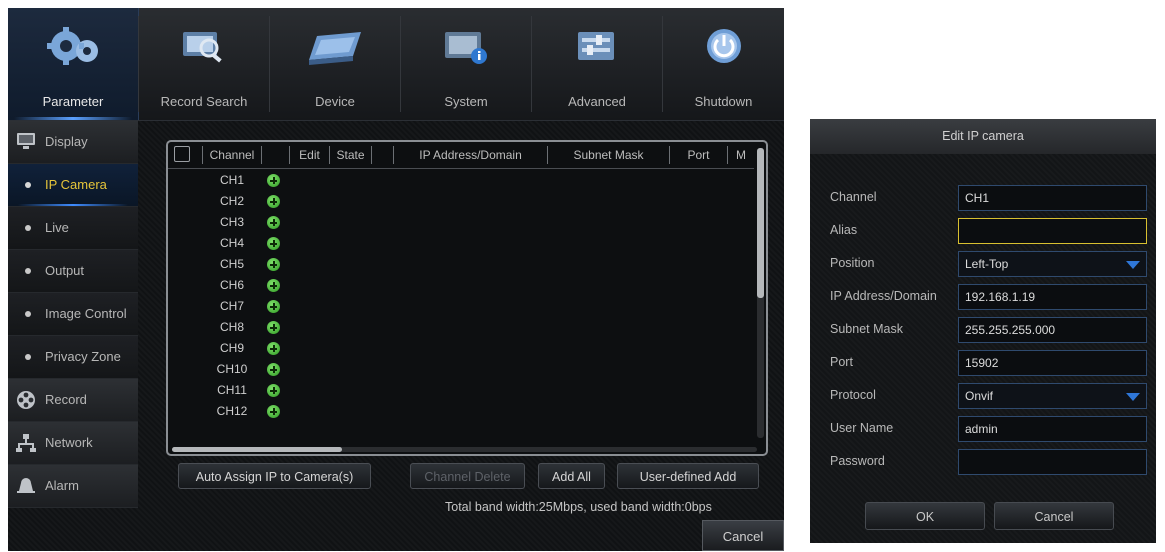  What do you see at coordinates (73, 400) in the screenshot?
I see `sidebar-item-record: Record` at bounding box center [73, 400].